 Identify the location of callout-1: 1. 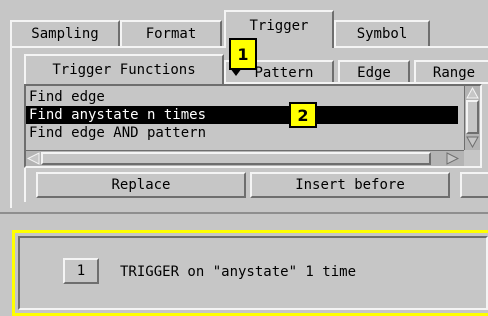
(243, 54).